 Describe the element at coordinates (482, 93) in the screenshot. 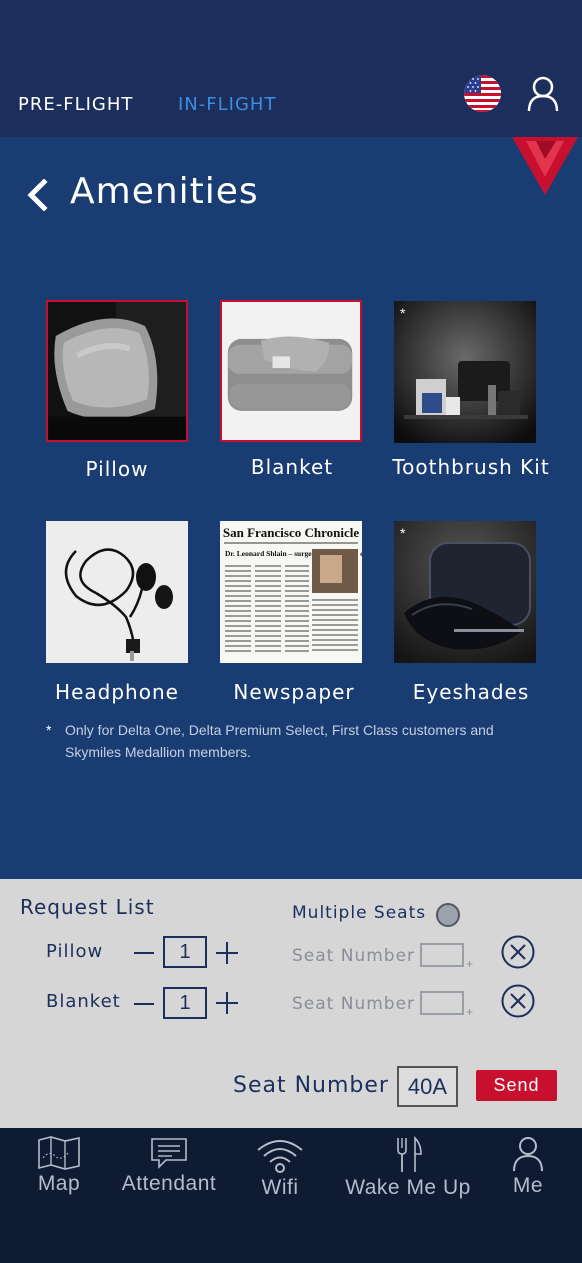

I see `us-flag-icon` at that location.